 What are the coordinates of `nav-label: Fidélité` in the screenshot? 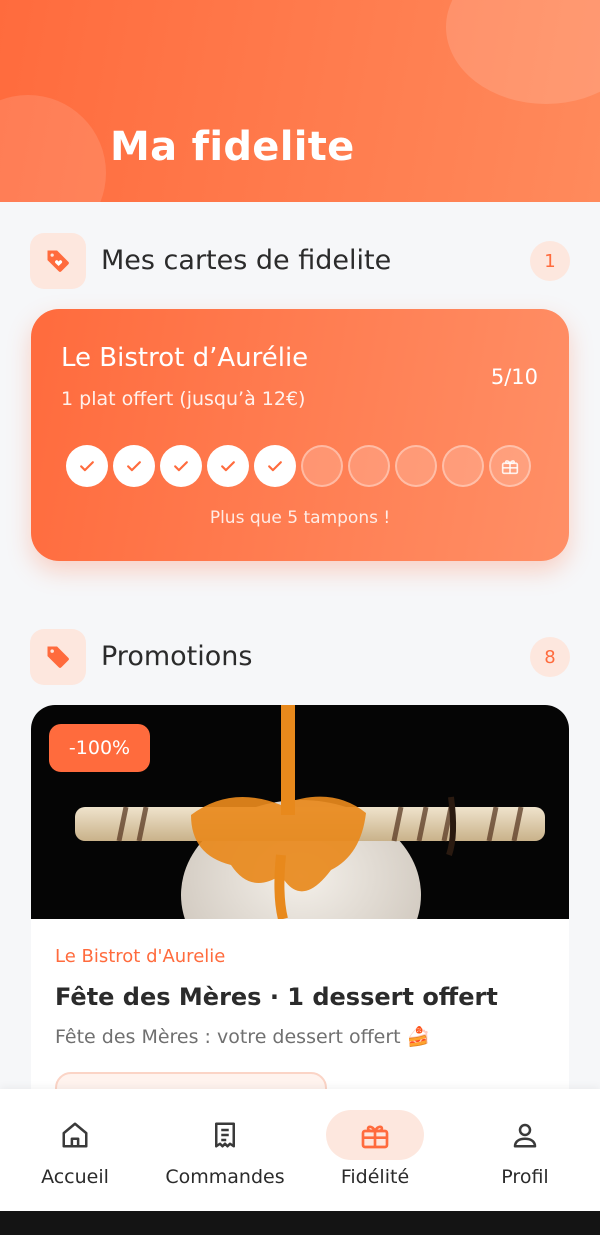 It's located at (375, 1177).